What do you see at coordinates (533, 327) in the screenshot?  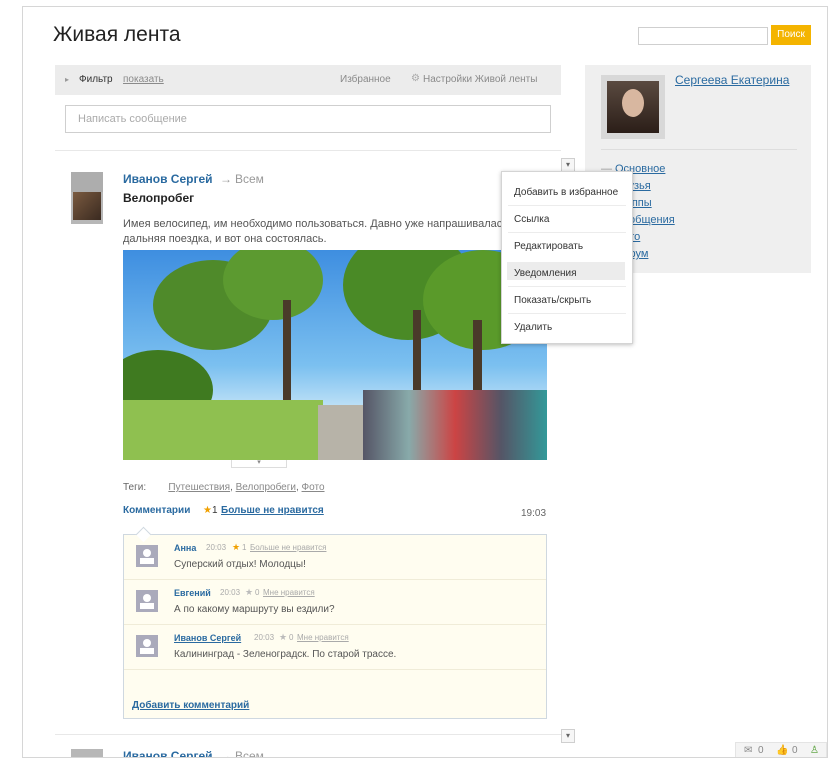 I see `menu-item-delete: Удалить` at bounding box center [533, 327].